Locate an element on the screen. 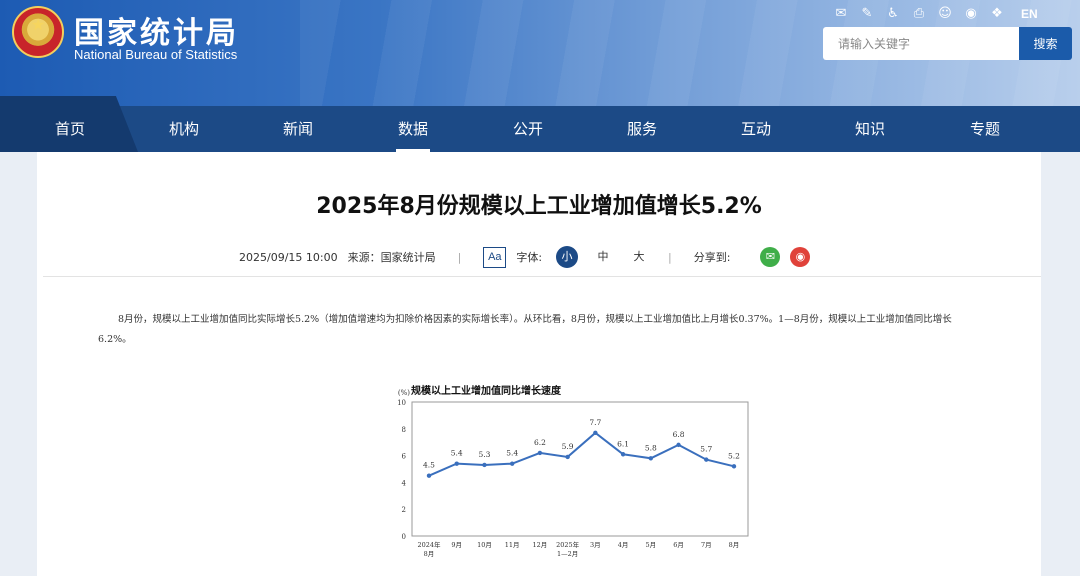  nav-item-service: 服务 is located at coordinates (642, 129).